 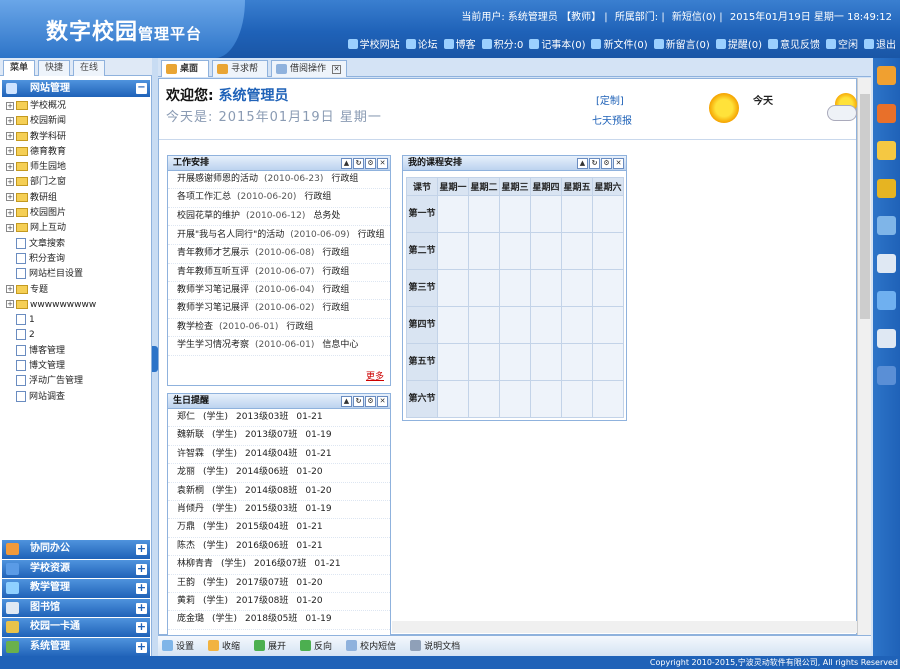 I want to click on bottom-toolbar-item: 反向, so click(x=316, y=645).